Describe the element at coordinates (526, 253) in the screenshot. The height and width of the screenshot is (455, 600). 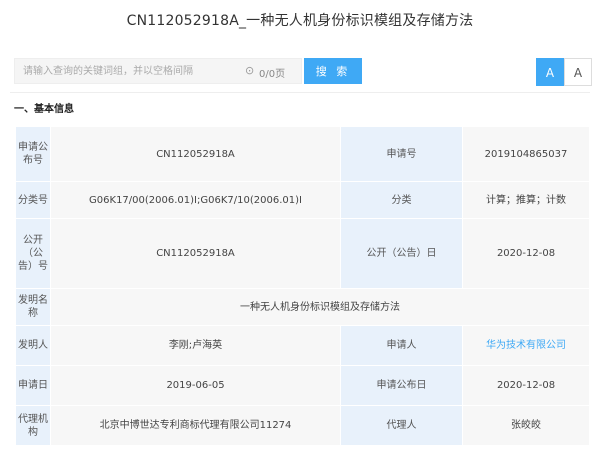
I see `grant-date-value: 2020-12-08` at that location.